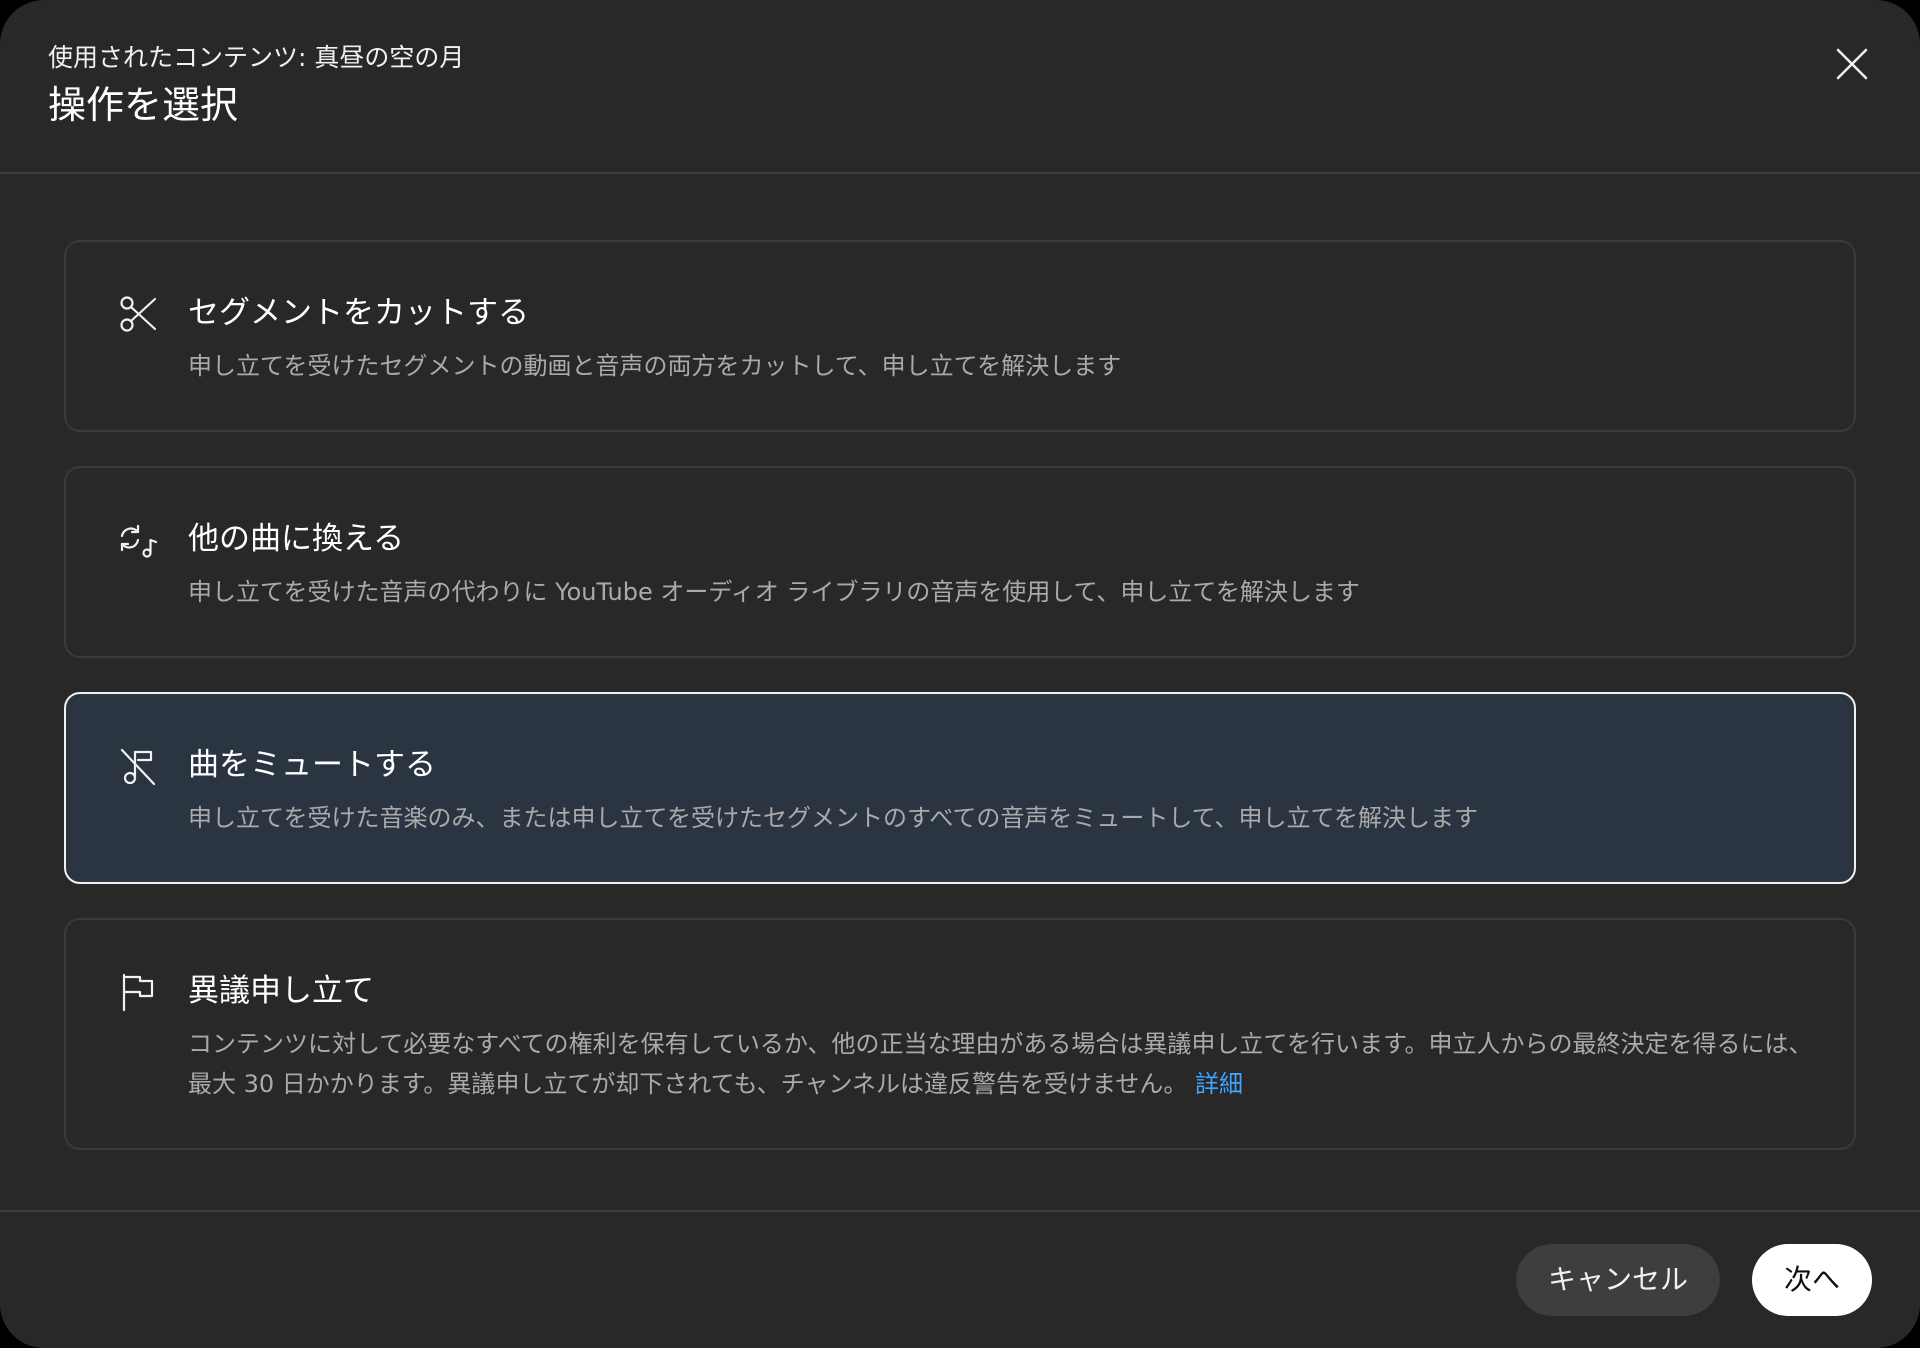 The width and height of the screenshot is (1920, 1348). What do you see at coordinates (960, 87) in the screenshot?
I see `dialog-header: 使用されたコンテンツ: 真昼の空の月 操作を選択` at bounding box center [960, 87].